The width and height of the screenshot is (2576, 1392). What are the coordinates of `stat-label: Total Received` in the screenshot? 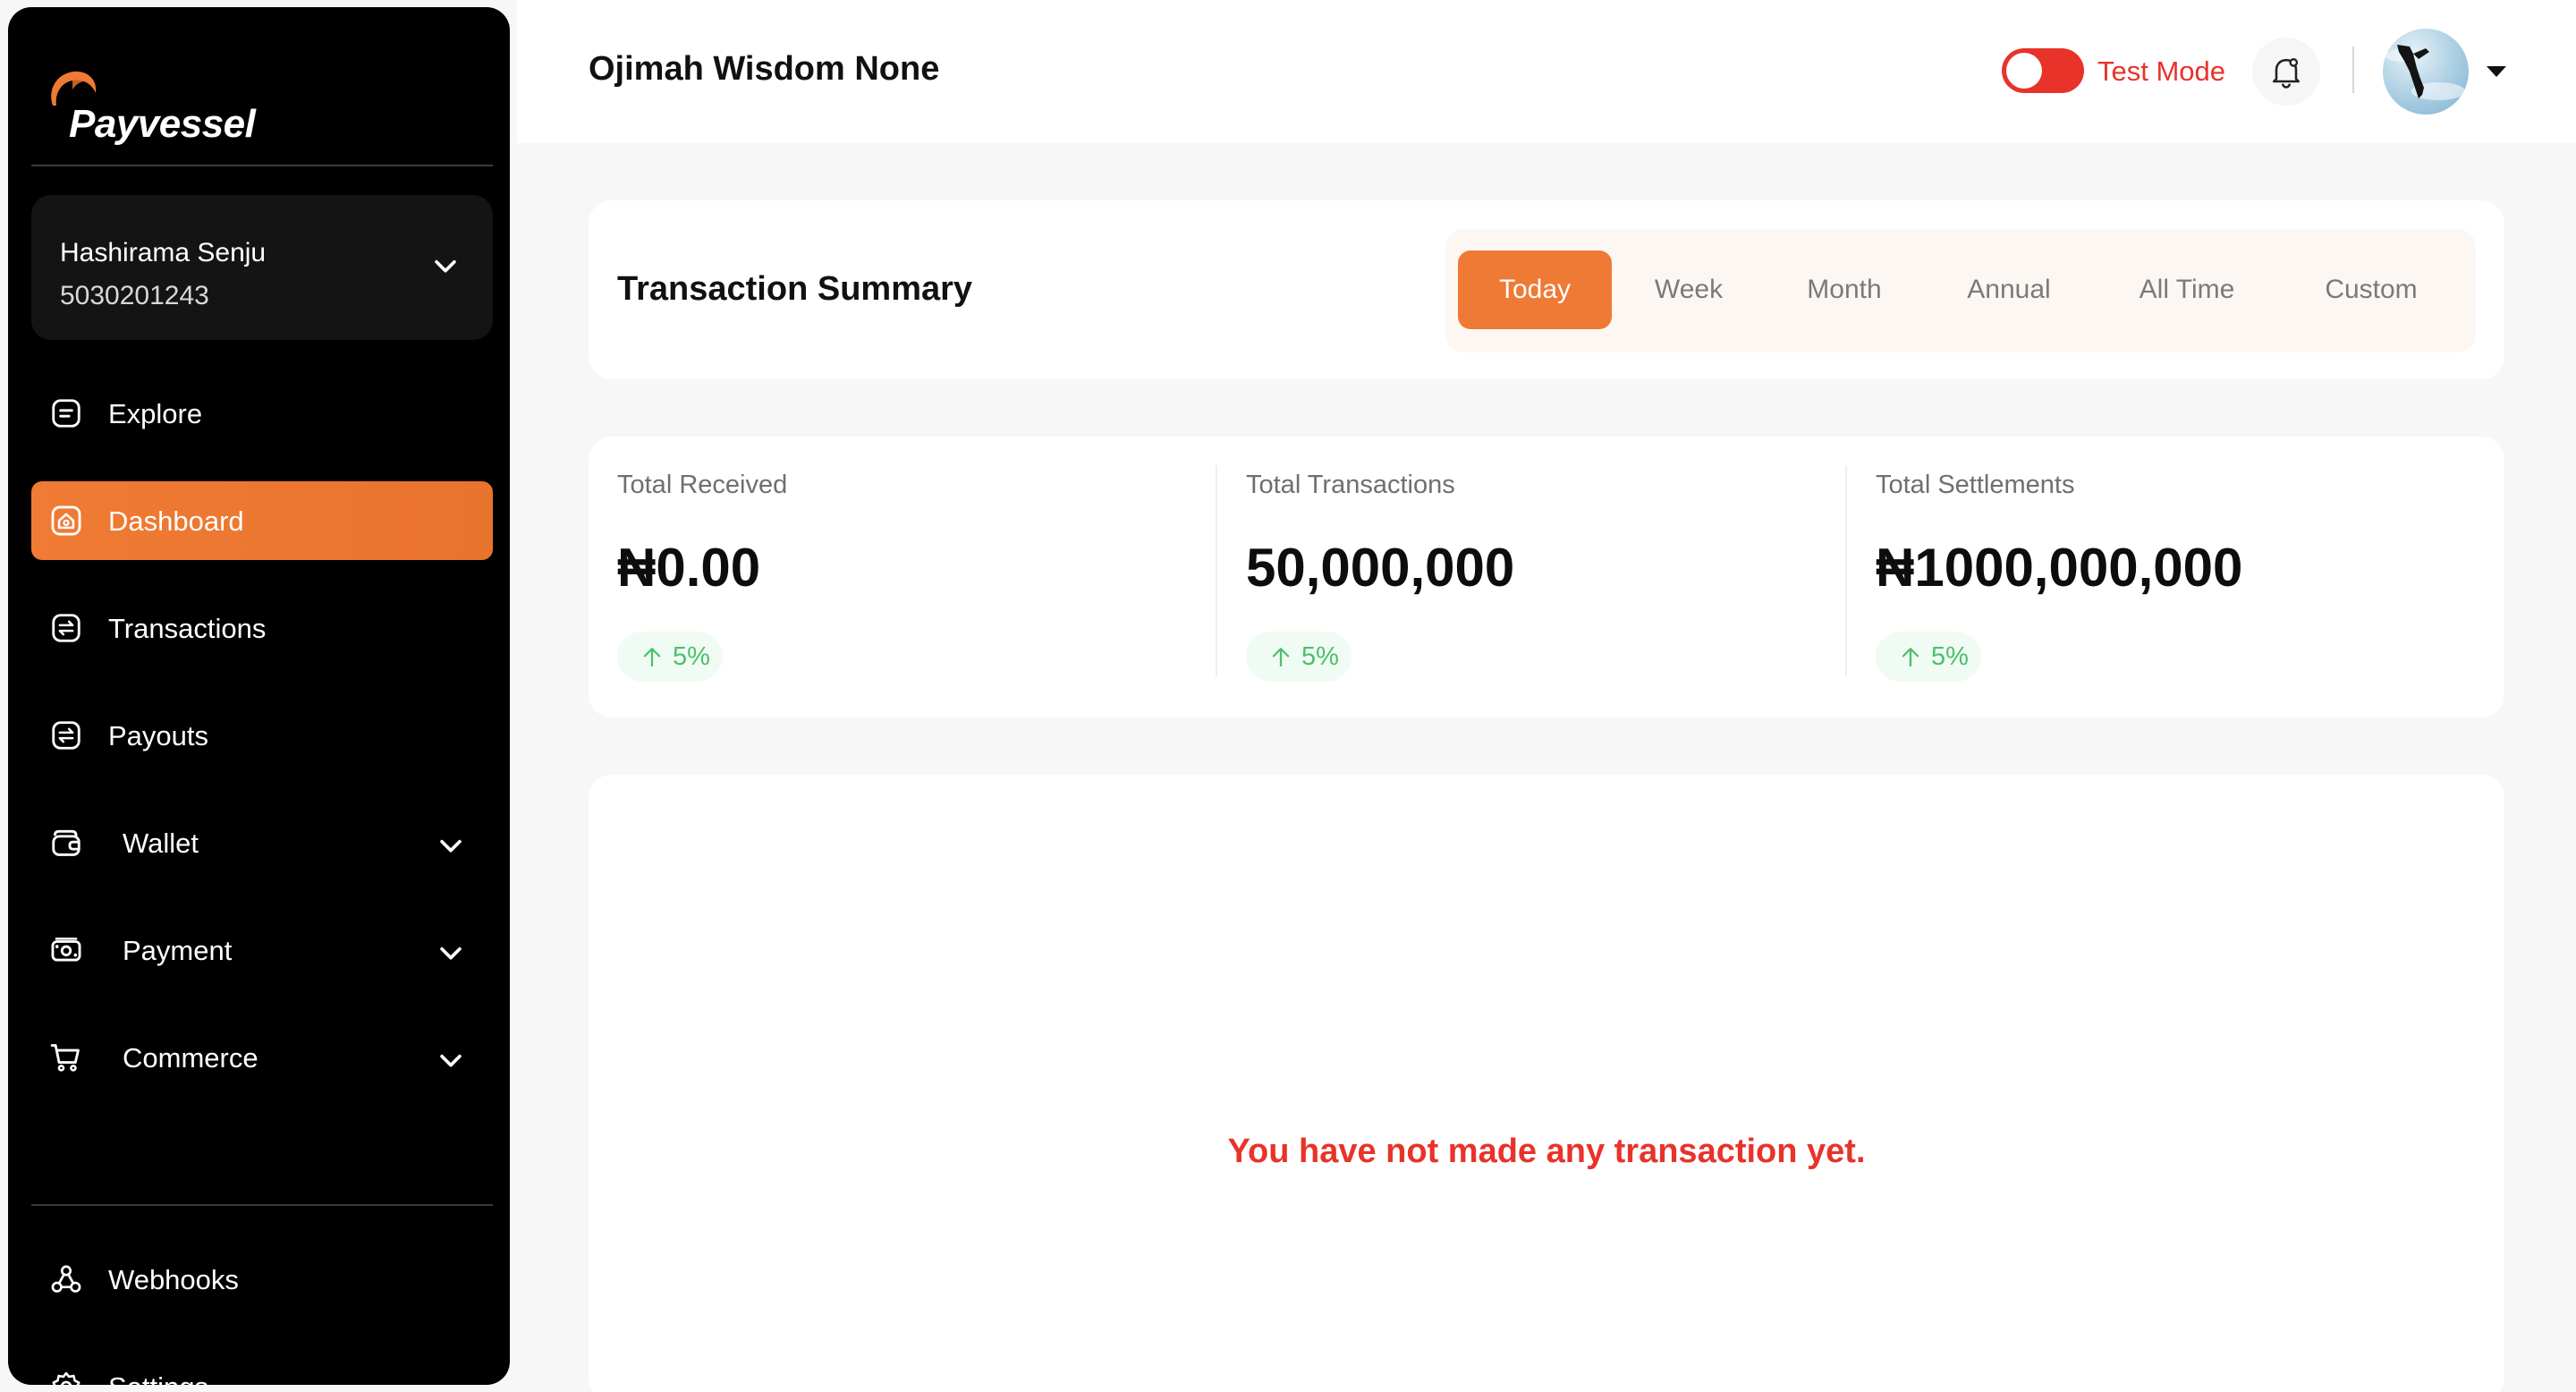 It's located at (702, 485).